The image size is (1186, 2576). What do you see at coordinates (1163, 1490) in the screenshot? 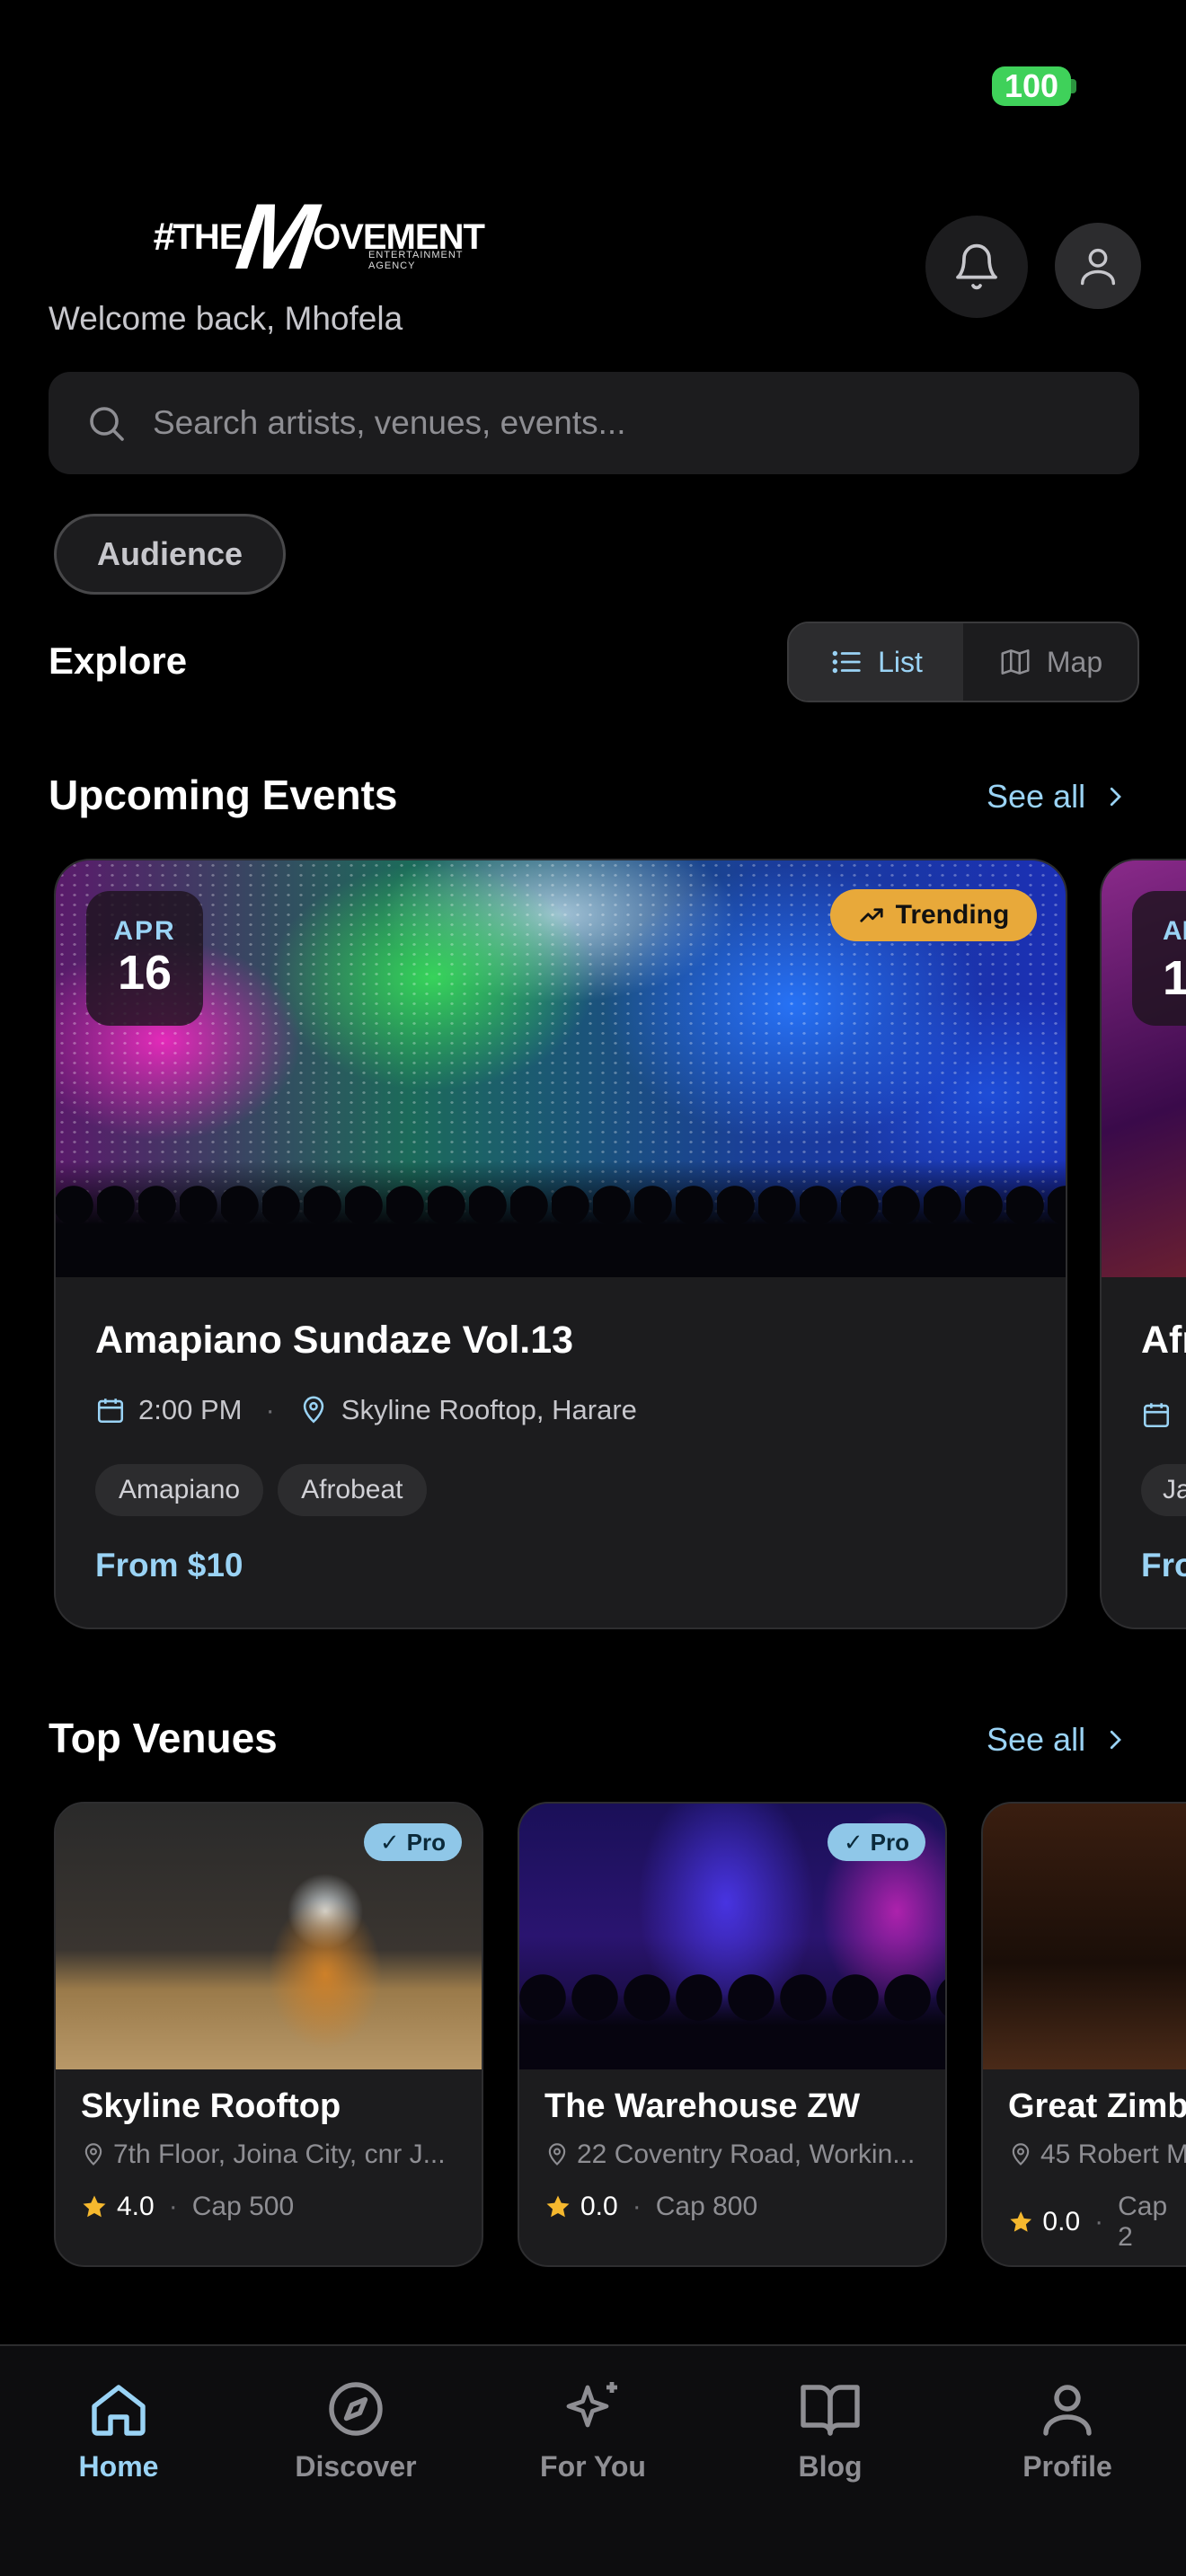
I see `event-tag: Ja` at bounding box center [1163, 1490].